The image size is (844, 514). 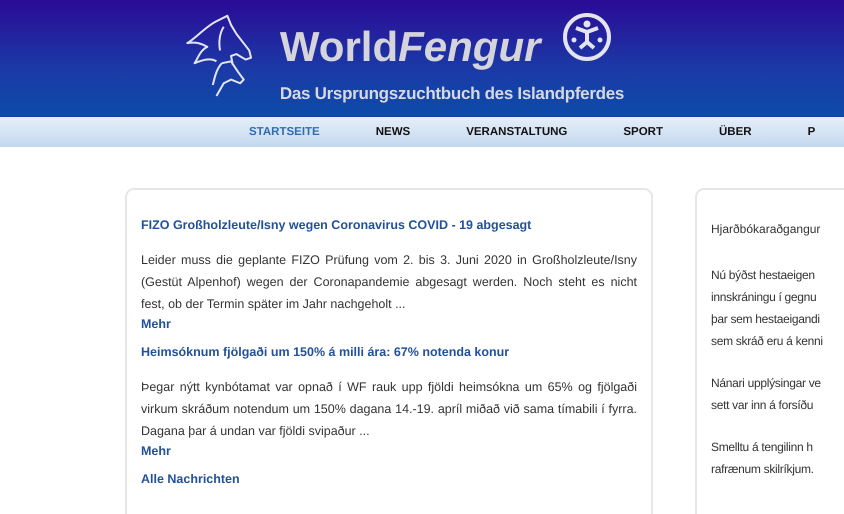 What do you see at coordinates (764, 297) in the screenshot?
I see `text-line: innskráningu í gegnu` at bounding box center [764, 297].